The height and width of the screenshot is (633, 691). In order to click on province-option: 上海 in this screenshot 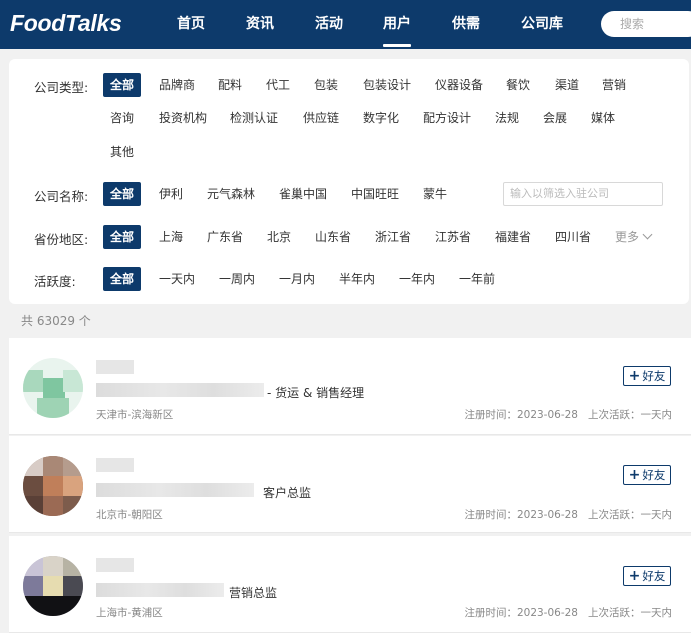, I will do `click(171, 237)`.